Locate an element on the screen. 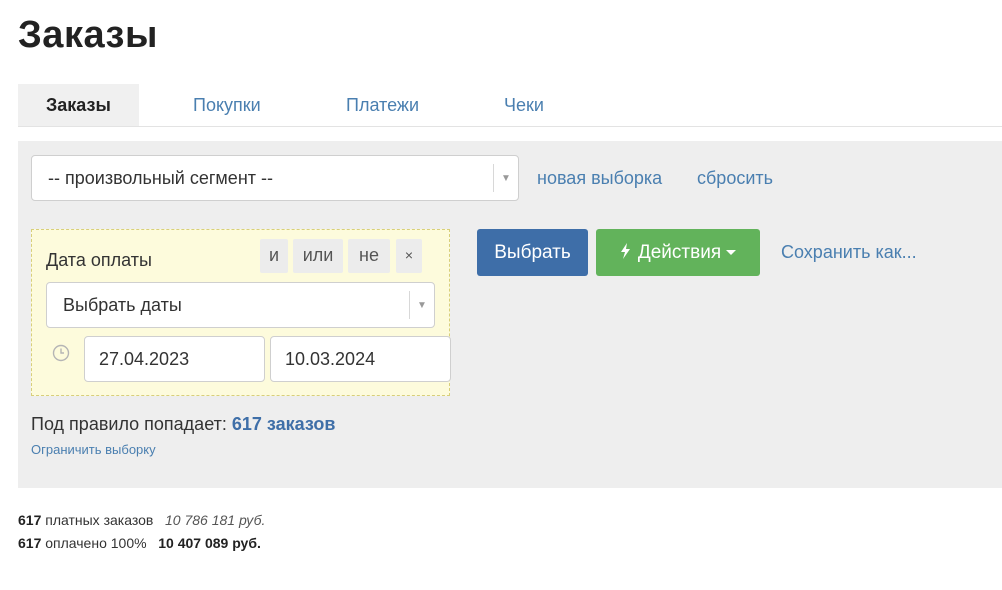  date-range-select-value: Выбрать даты is located at coordinates (122, 305).